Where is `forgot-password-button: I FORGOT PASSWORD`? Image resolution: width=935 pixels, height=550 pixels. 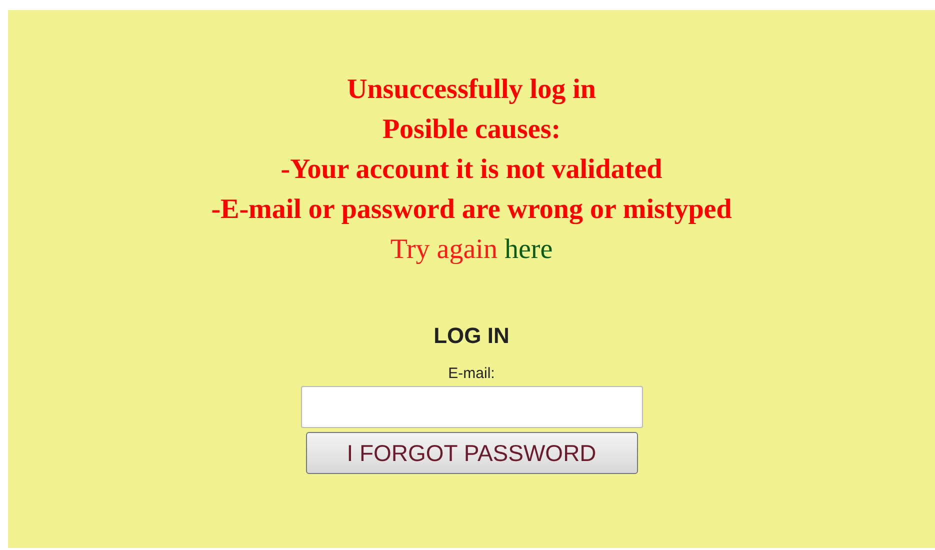
forgot-password-button: I FORGOT PASSWORD is located at coordinates (472, 453).